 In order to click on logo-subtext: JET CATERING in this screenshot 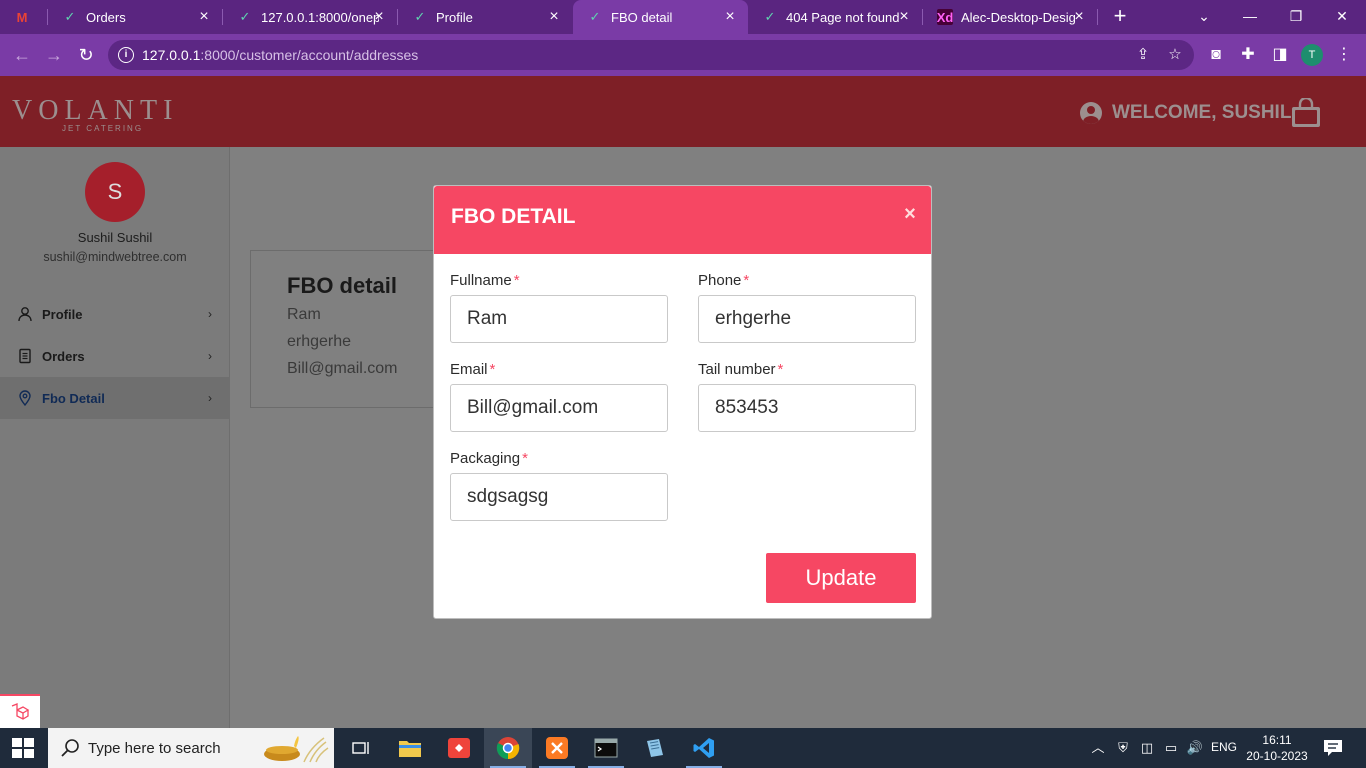, I will do `click(103, 128)`.